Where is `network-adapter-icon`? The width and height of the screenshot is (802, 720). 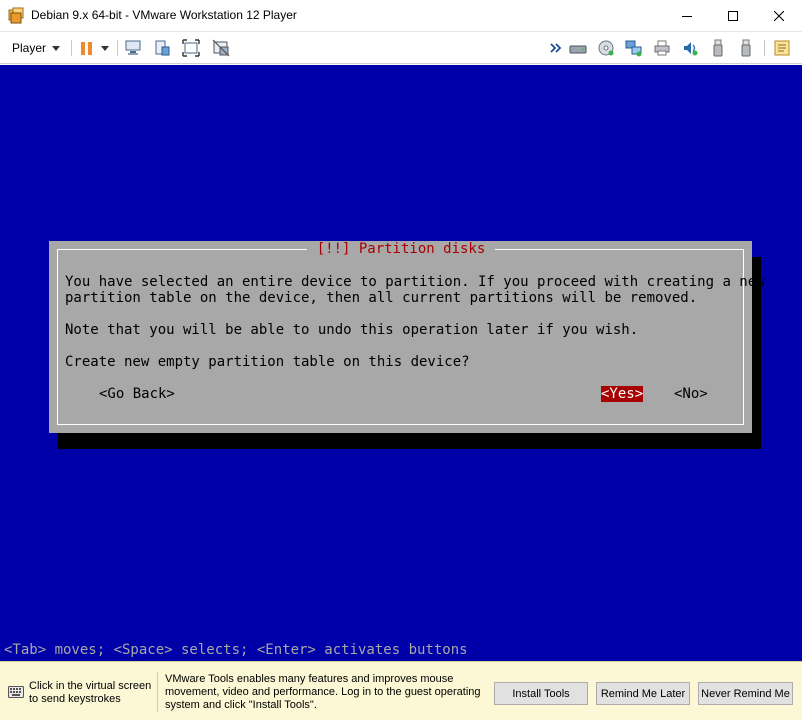 network-adapter-icon is located at coordinates (633, 48).